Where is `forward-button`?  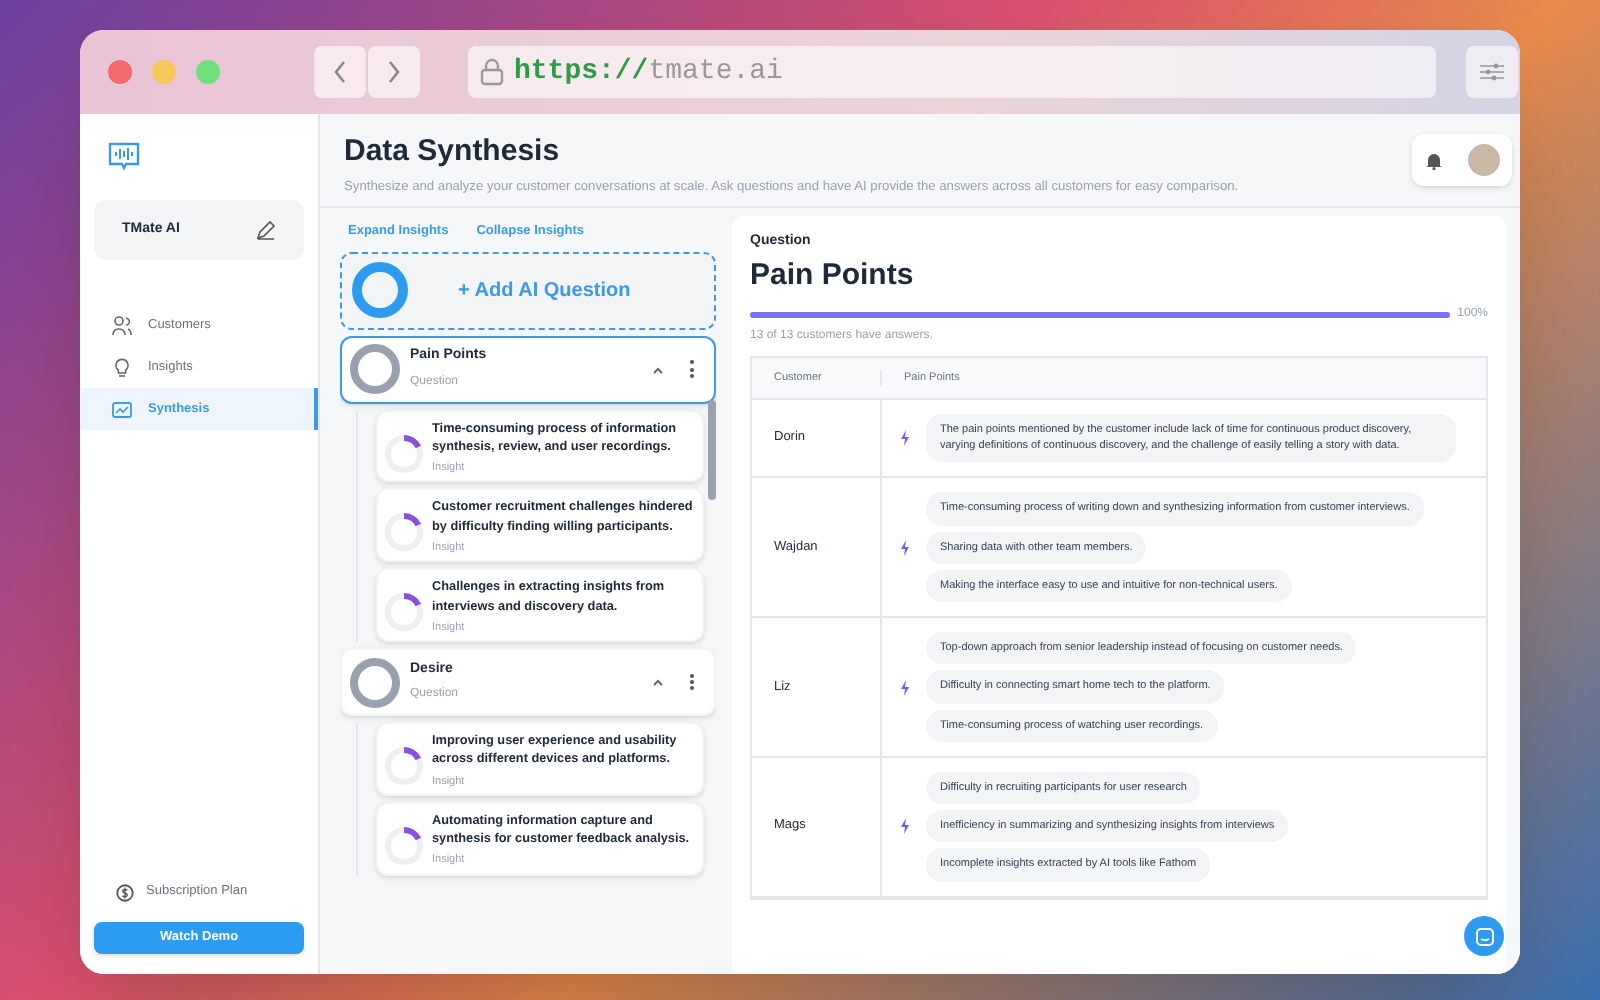 forward-button is located at coordinates (394, 72).